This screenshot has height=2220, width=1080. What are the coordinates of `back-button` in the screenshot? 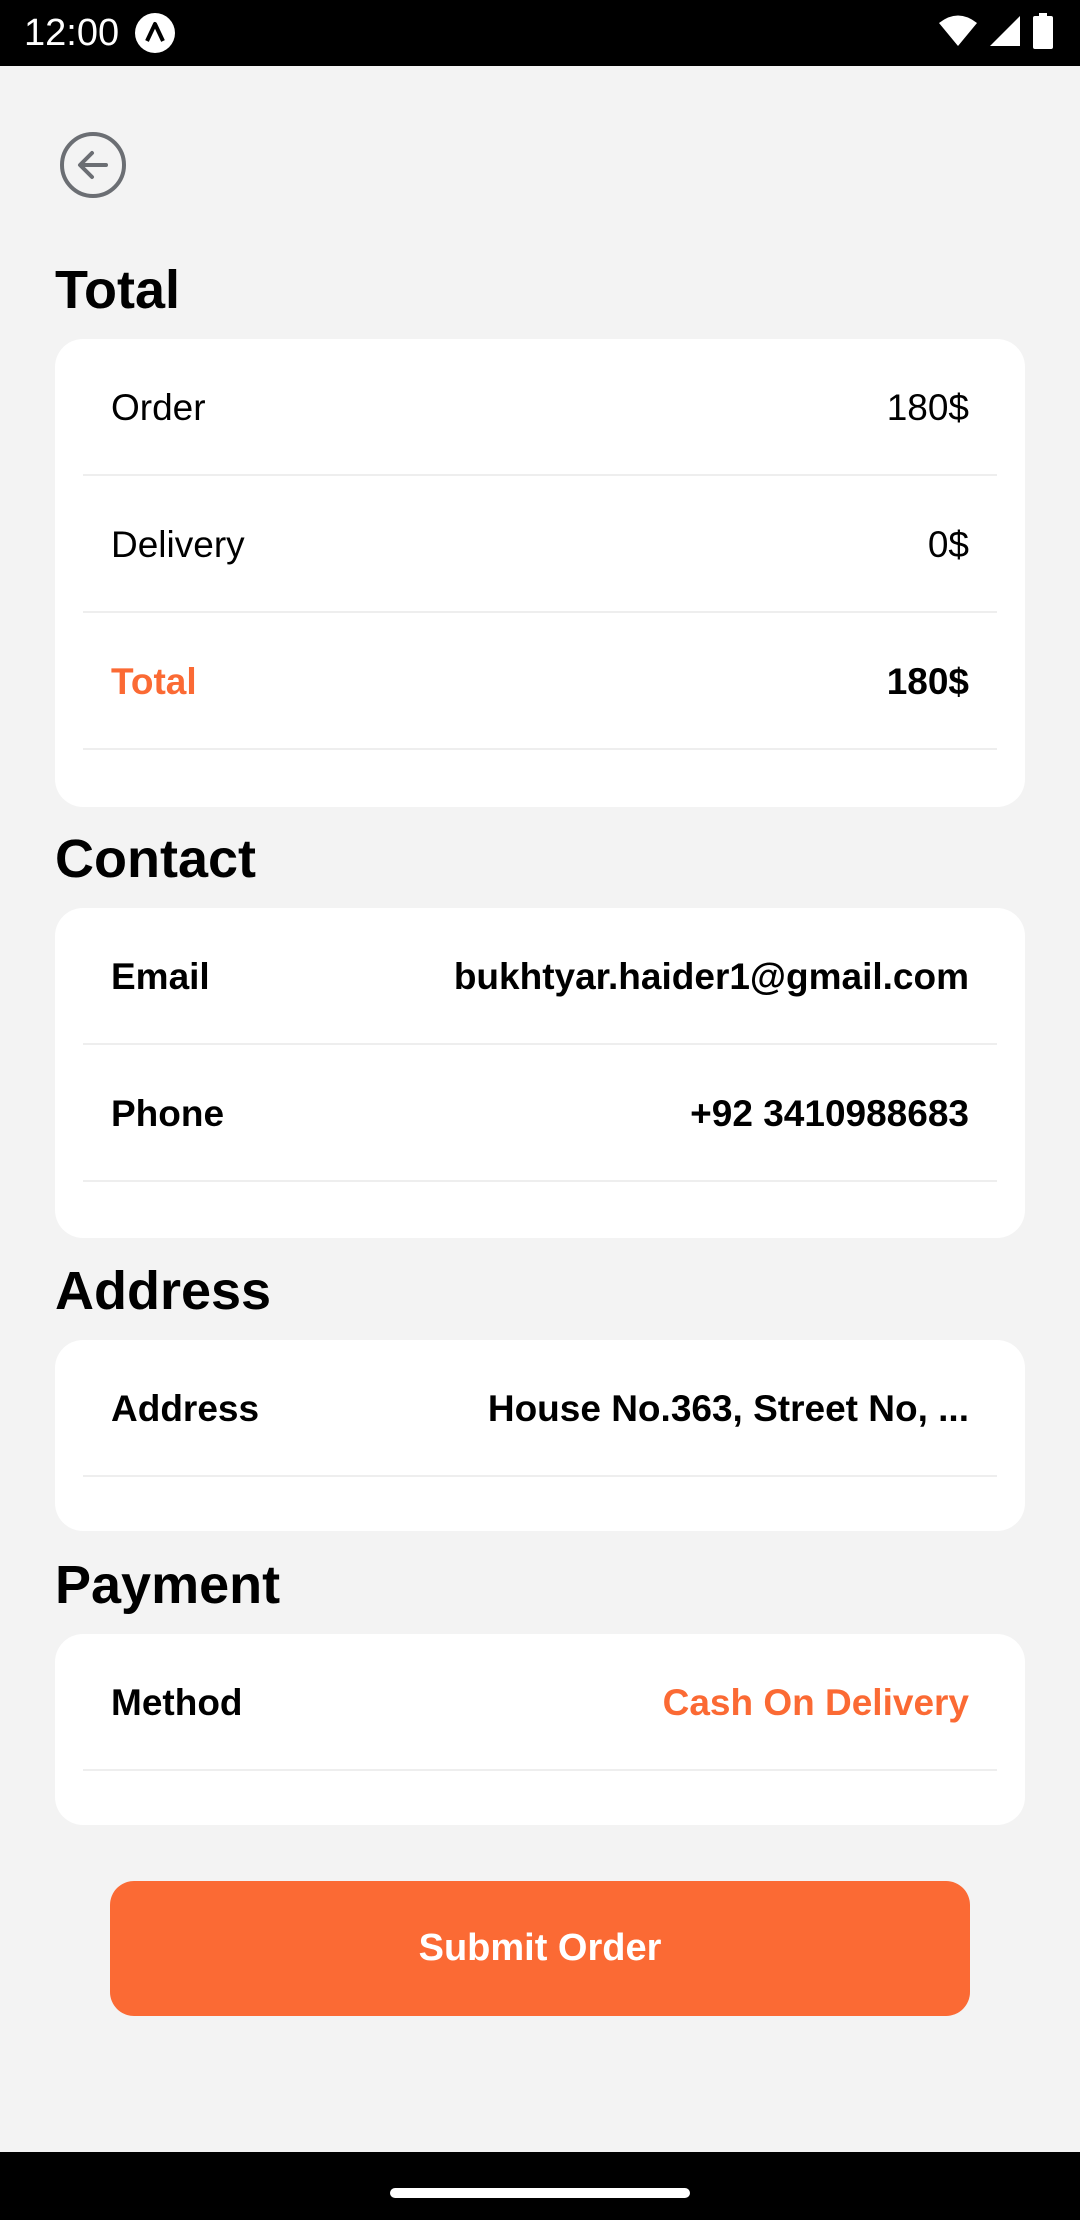 It's located at (93, 167).